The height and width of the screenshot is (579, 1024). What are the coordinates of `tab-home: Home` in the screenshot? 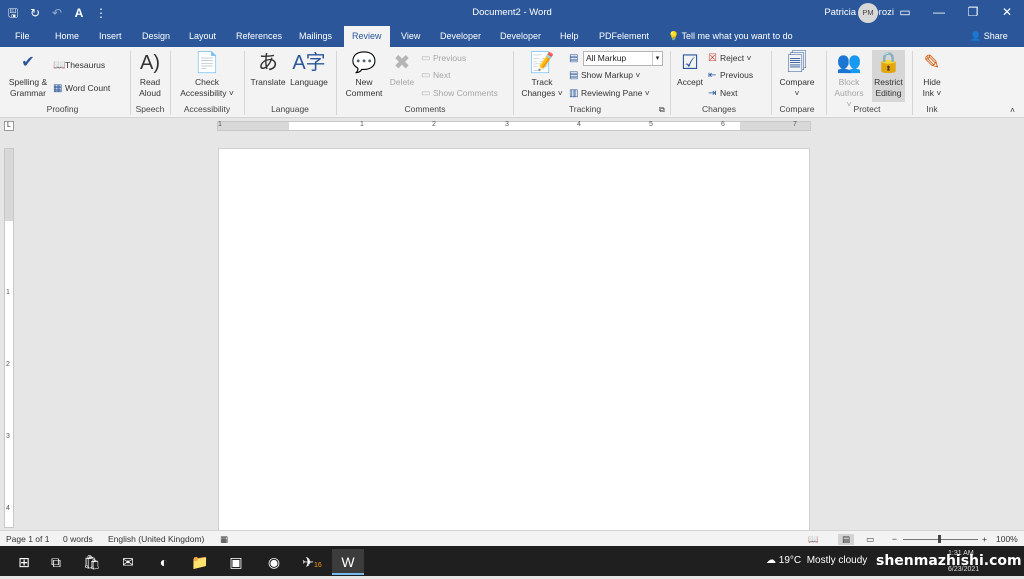 It's located at (67, 36).